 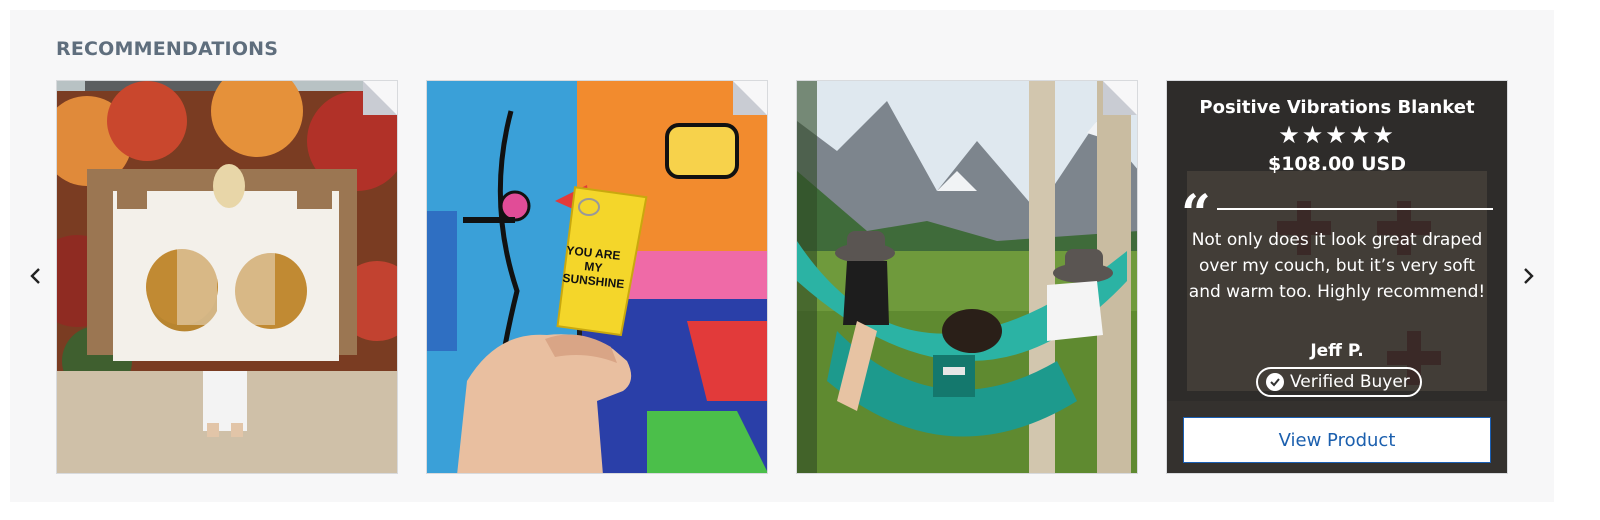 What do you see at coordinates (1275, 382) in the screenshot?
I see `checkmark-icon` at bounding box center [1275, 382].